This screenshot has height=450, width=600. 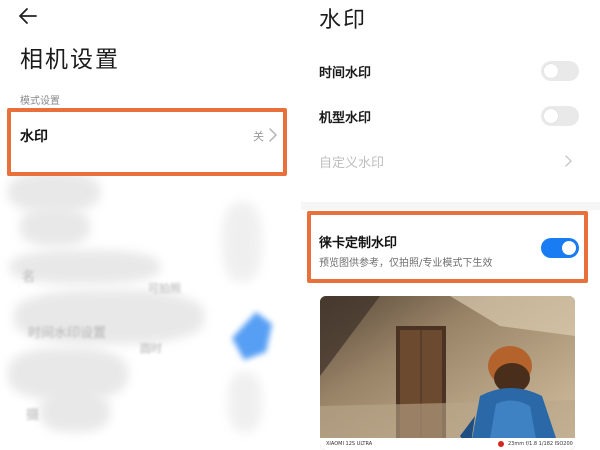 I want to click on blurred-fragment: 圆时, so click(x=151, y=348).